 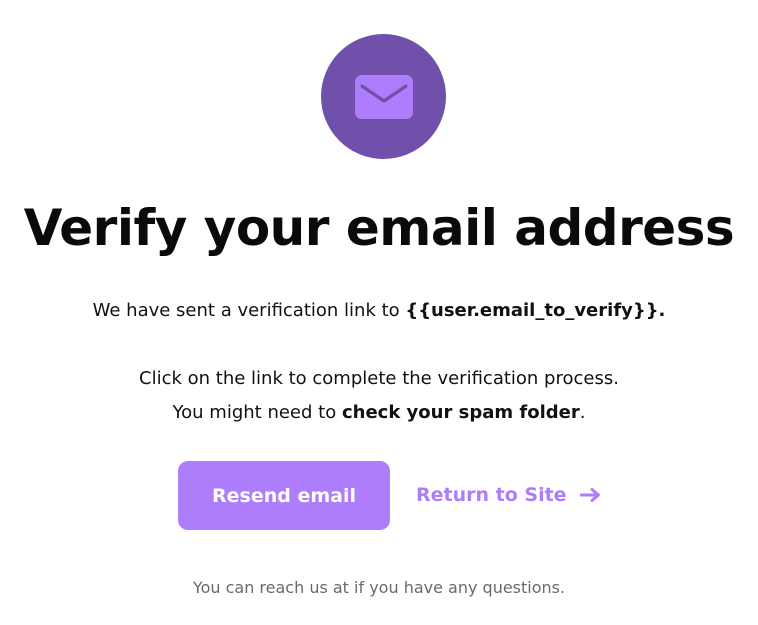 What do you see at coordinates (491, 495) in the screenshot?
I see `return-to-site-label: Return to Site` at bounding box center [491, 495].